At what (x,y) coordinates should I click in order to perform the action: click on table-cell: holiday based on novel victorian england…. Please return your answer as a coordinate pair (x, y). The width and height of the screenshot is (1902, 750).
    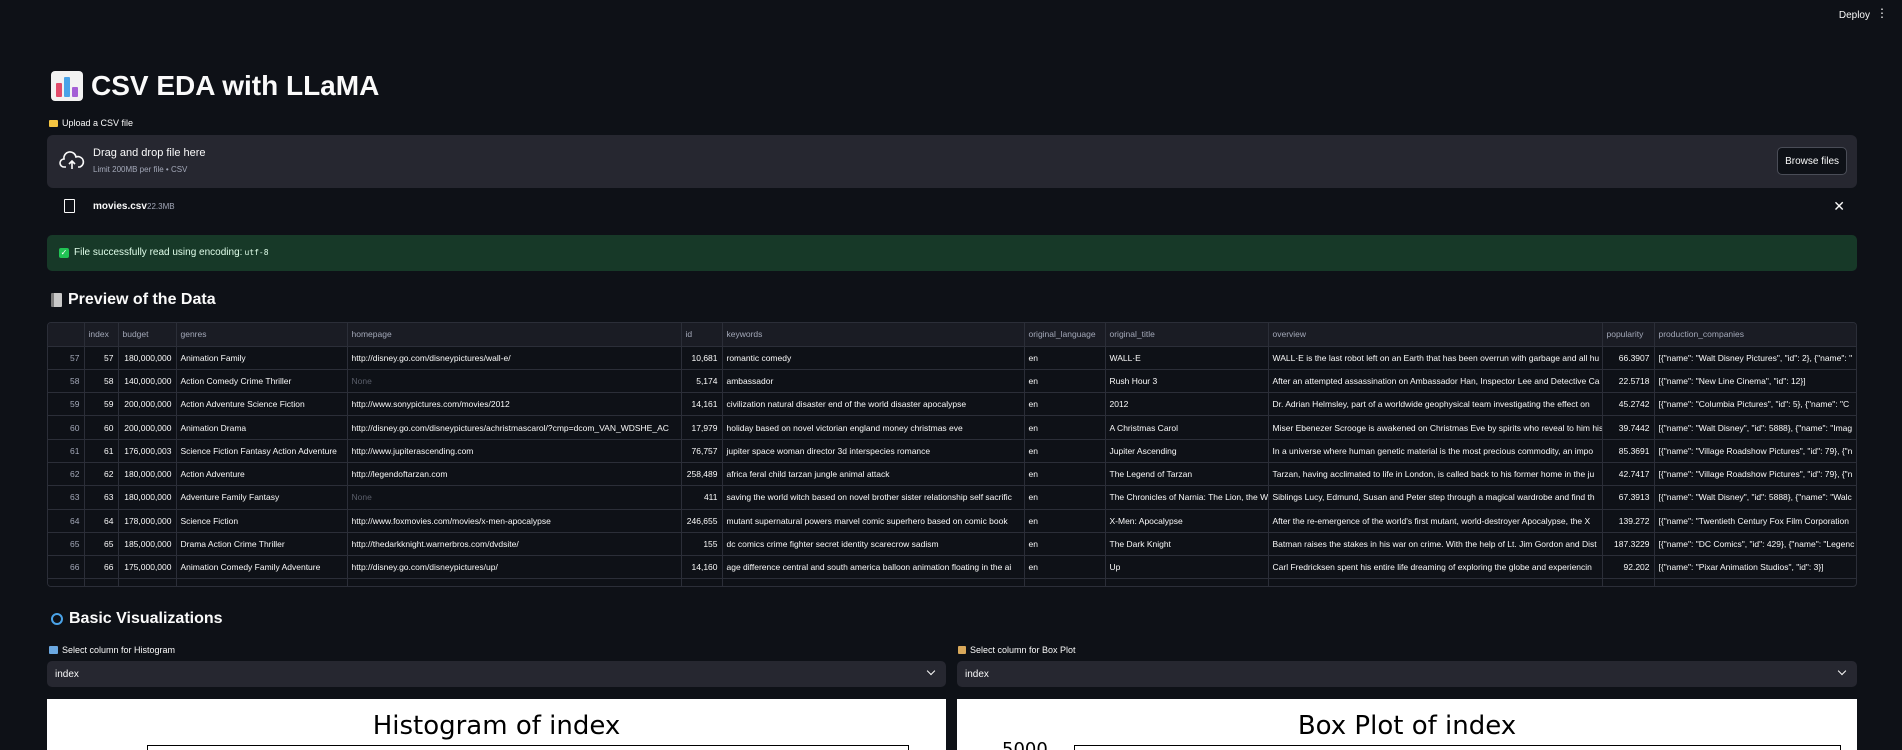
    Looking at the image, I should click on (873, 427).